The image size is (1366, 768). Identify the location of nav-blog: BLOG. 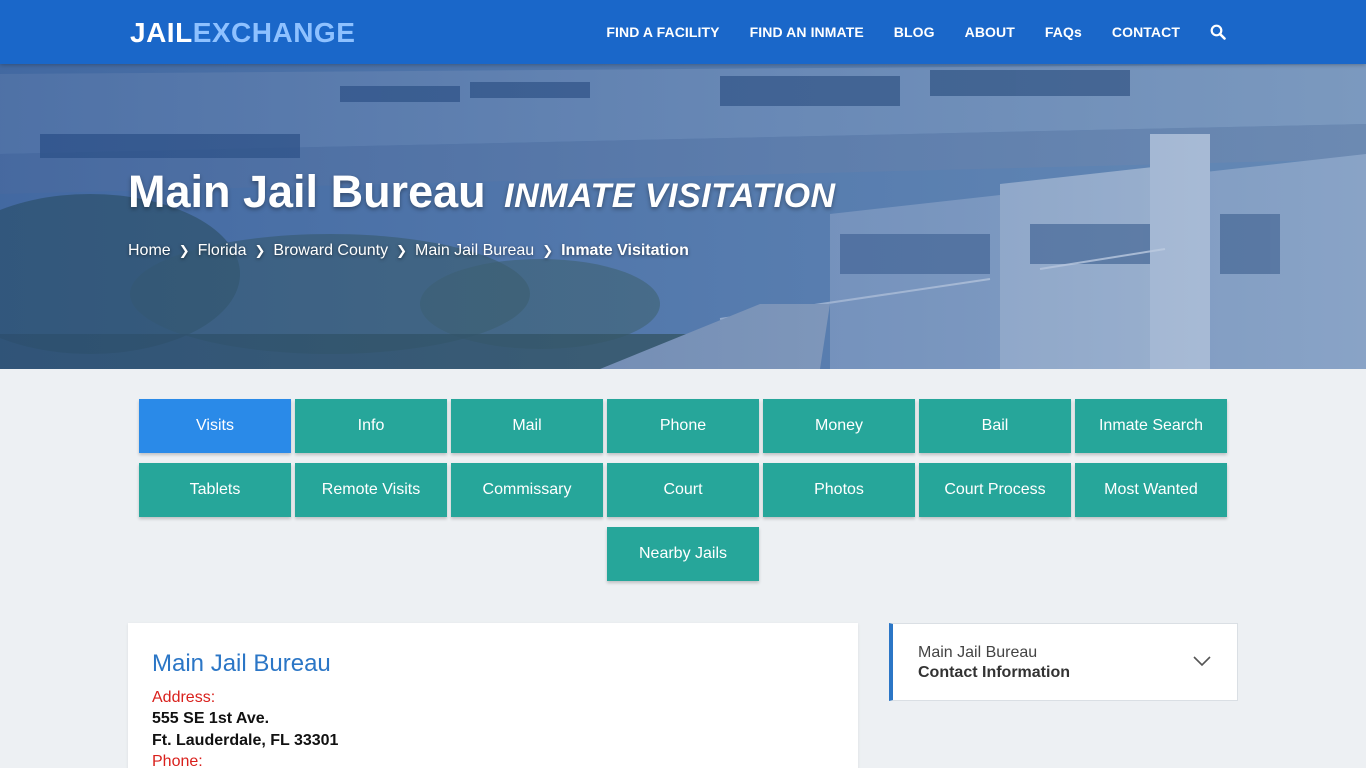
(914, 32).